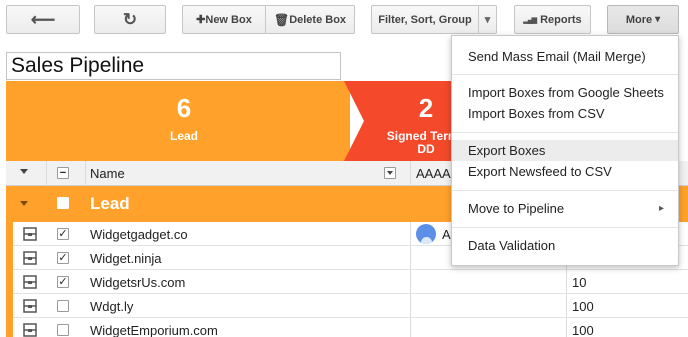 Image resolution: width=688 pixels, height=337 pixels. What do you see at coordinates (201, 20) in the screenshot?
I see `plus-icon: ✚` at bounding box center [201, 20].